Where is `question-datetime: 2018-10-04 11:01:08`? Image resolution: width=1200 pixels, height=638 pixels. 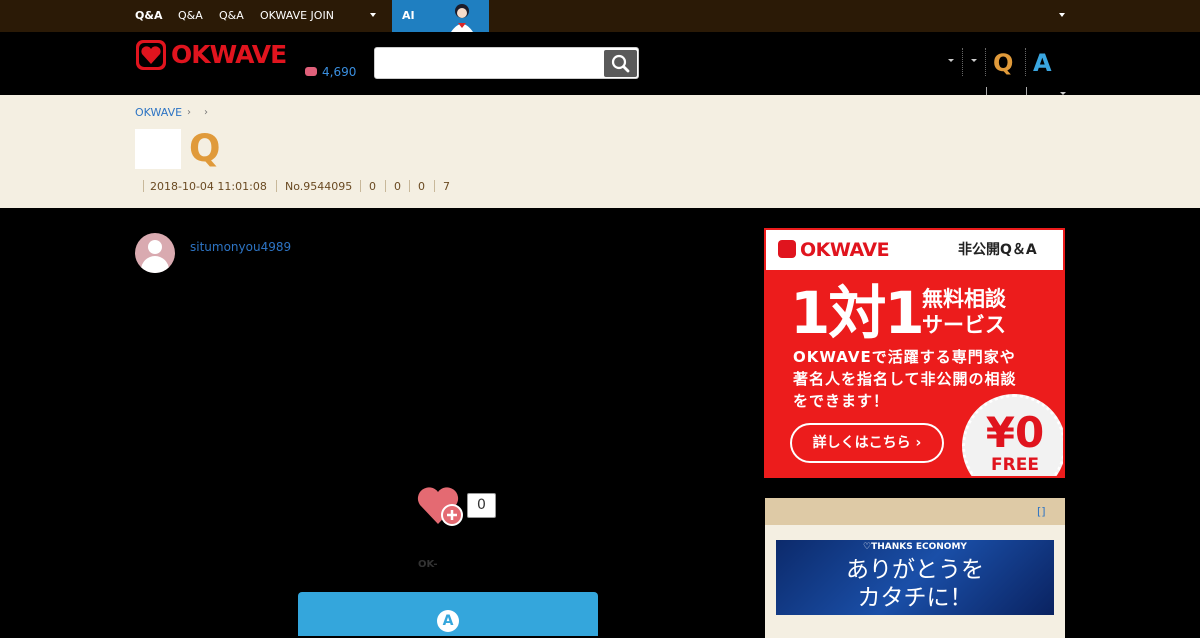 question-datetime: 2018-10-04 11:01:08 is located at coordinates (208, 186).